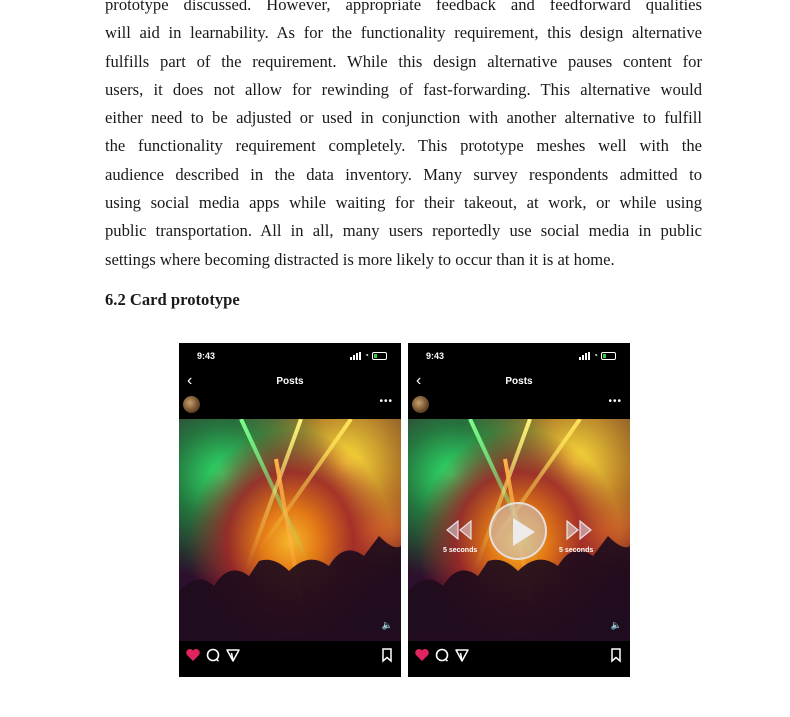  Describe the element at coordinates (579, 530) in the screenshot. I see `fast-forward-icon` at that location.